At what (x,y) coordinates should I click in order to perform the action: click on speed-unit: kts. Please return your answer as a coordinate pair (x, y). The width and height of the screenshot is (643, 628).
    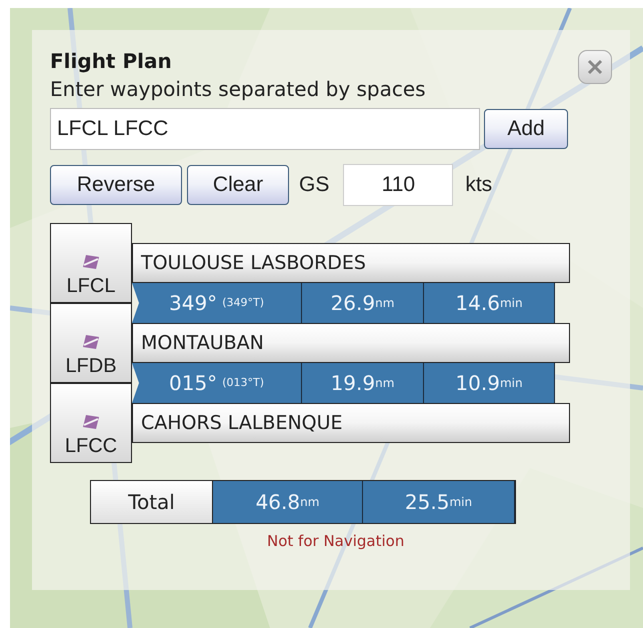
    Looking at the image, I should click on (478, 185).